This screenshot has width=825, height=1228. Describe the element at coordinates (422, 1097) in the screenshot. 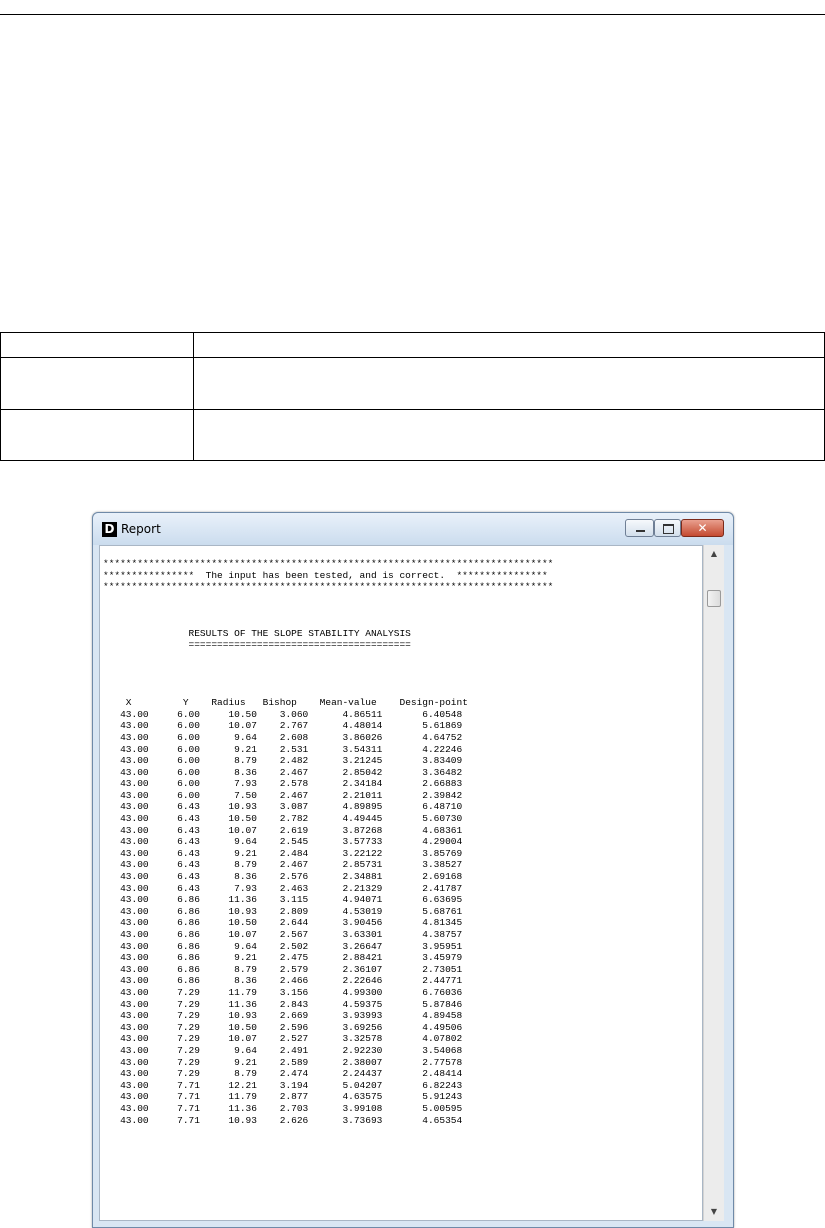

I see `table-cell: 5.91243` at that location.